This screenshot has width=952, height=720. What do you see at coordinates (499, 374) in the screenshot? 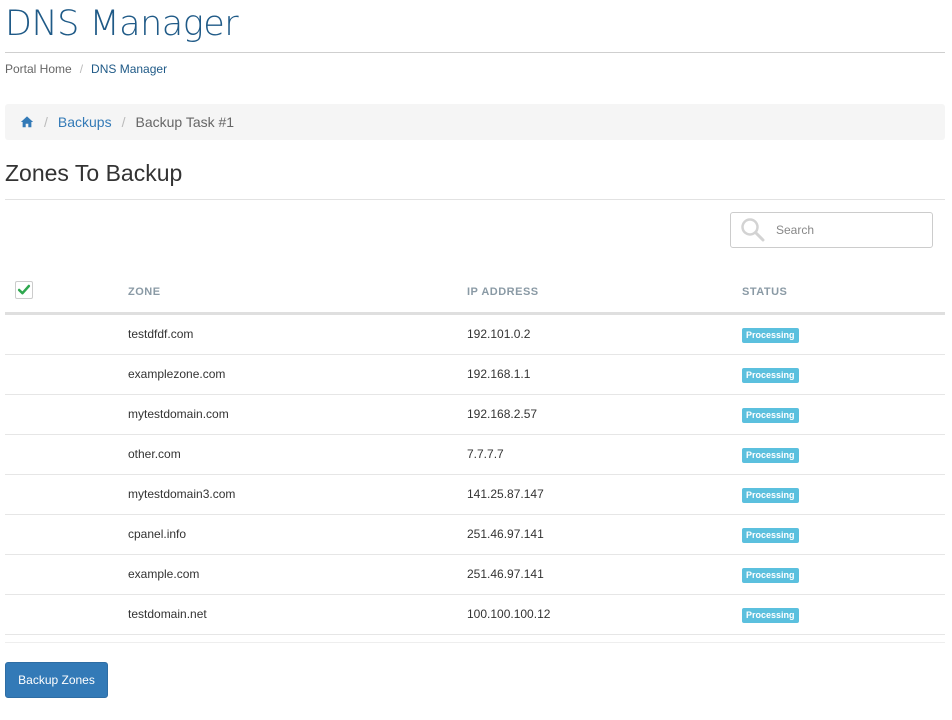
I see `ip-cell: 192.168.1.1` at bounding box center [499, 374].